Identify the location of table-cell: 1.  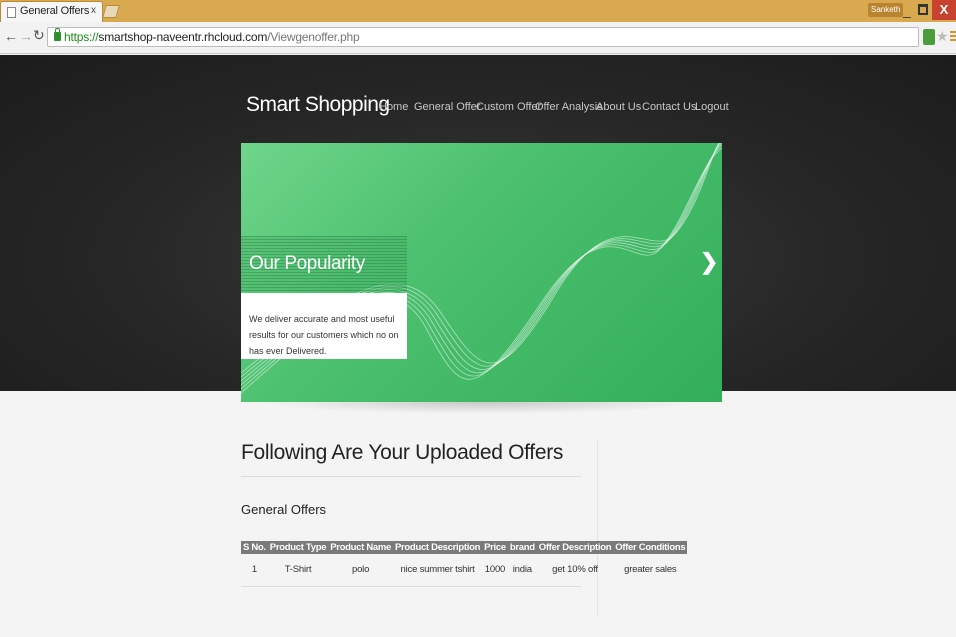
(254, 569).